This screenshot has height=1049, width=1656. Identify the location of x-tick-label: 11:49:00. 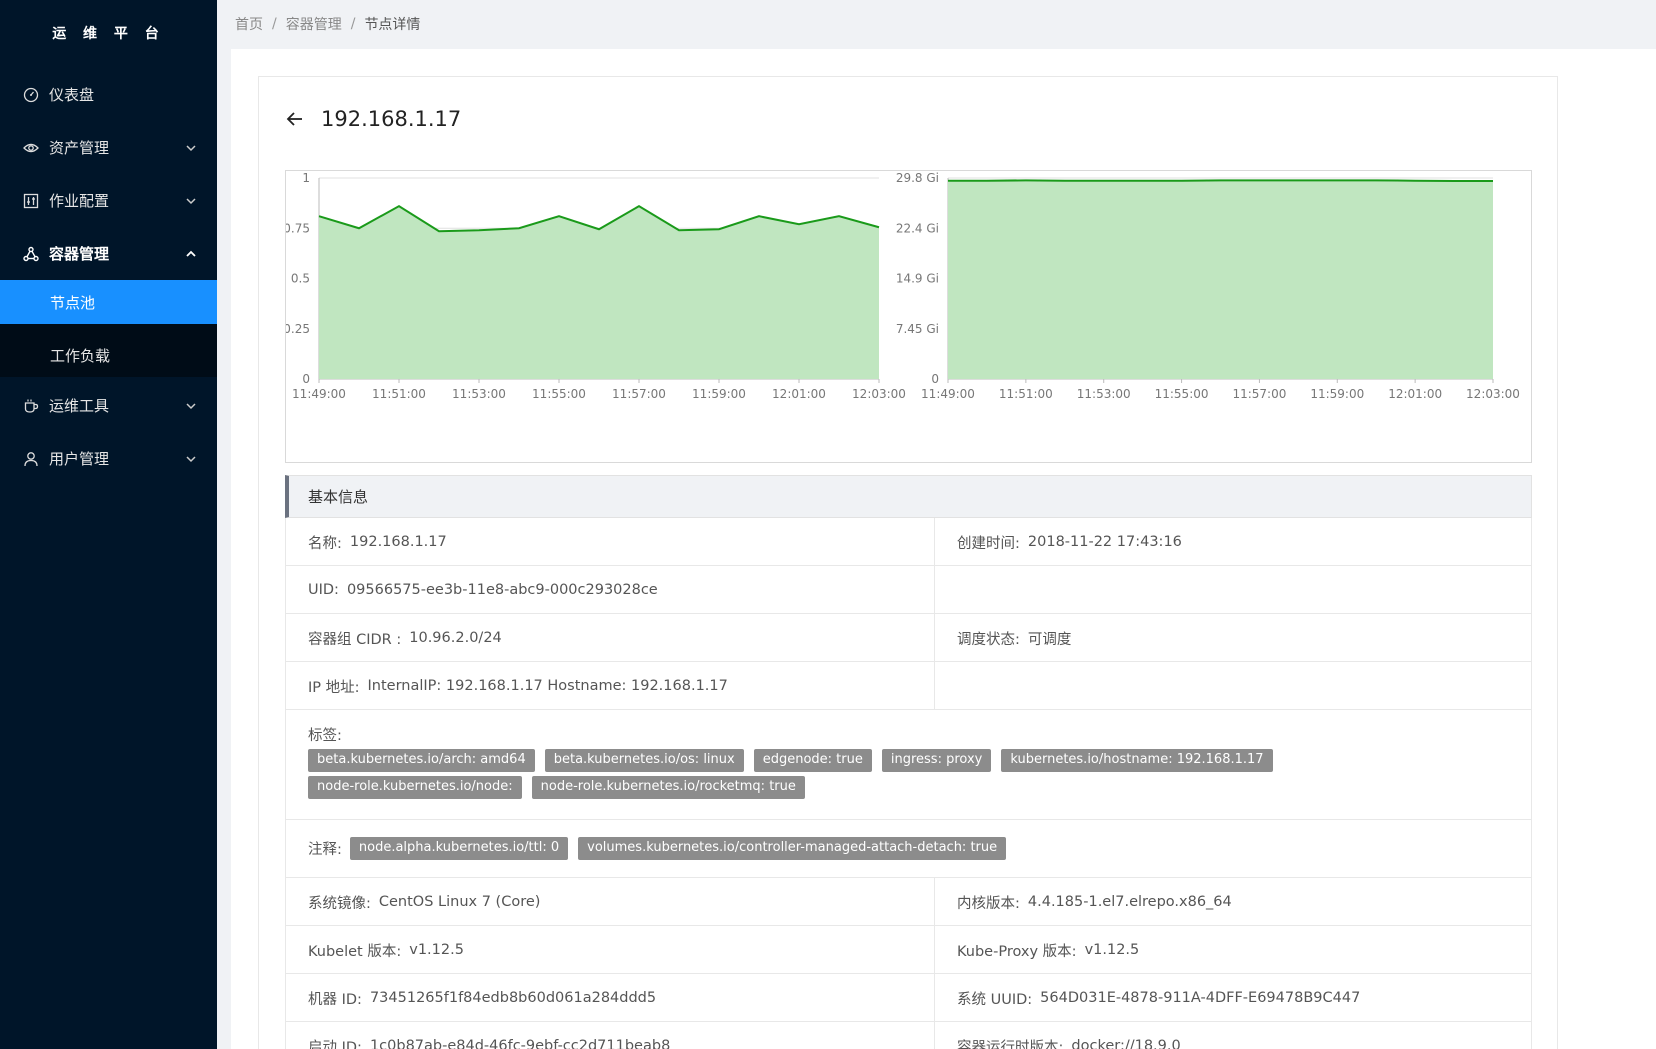
(948, 394).